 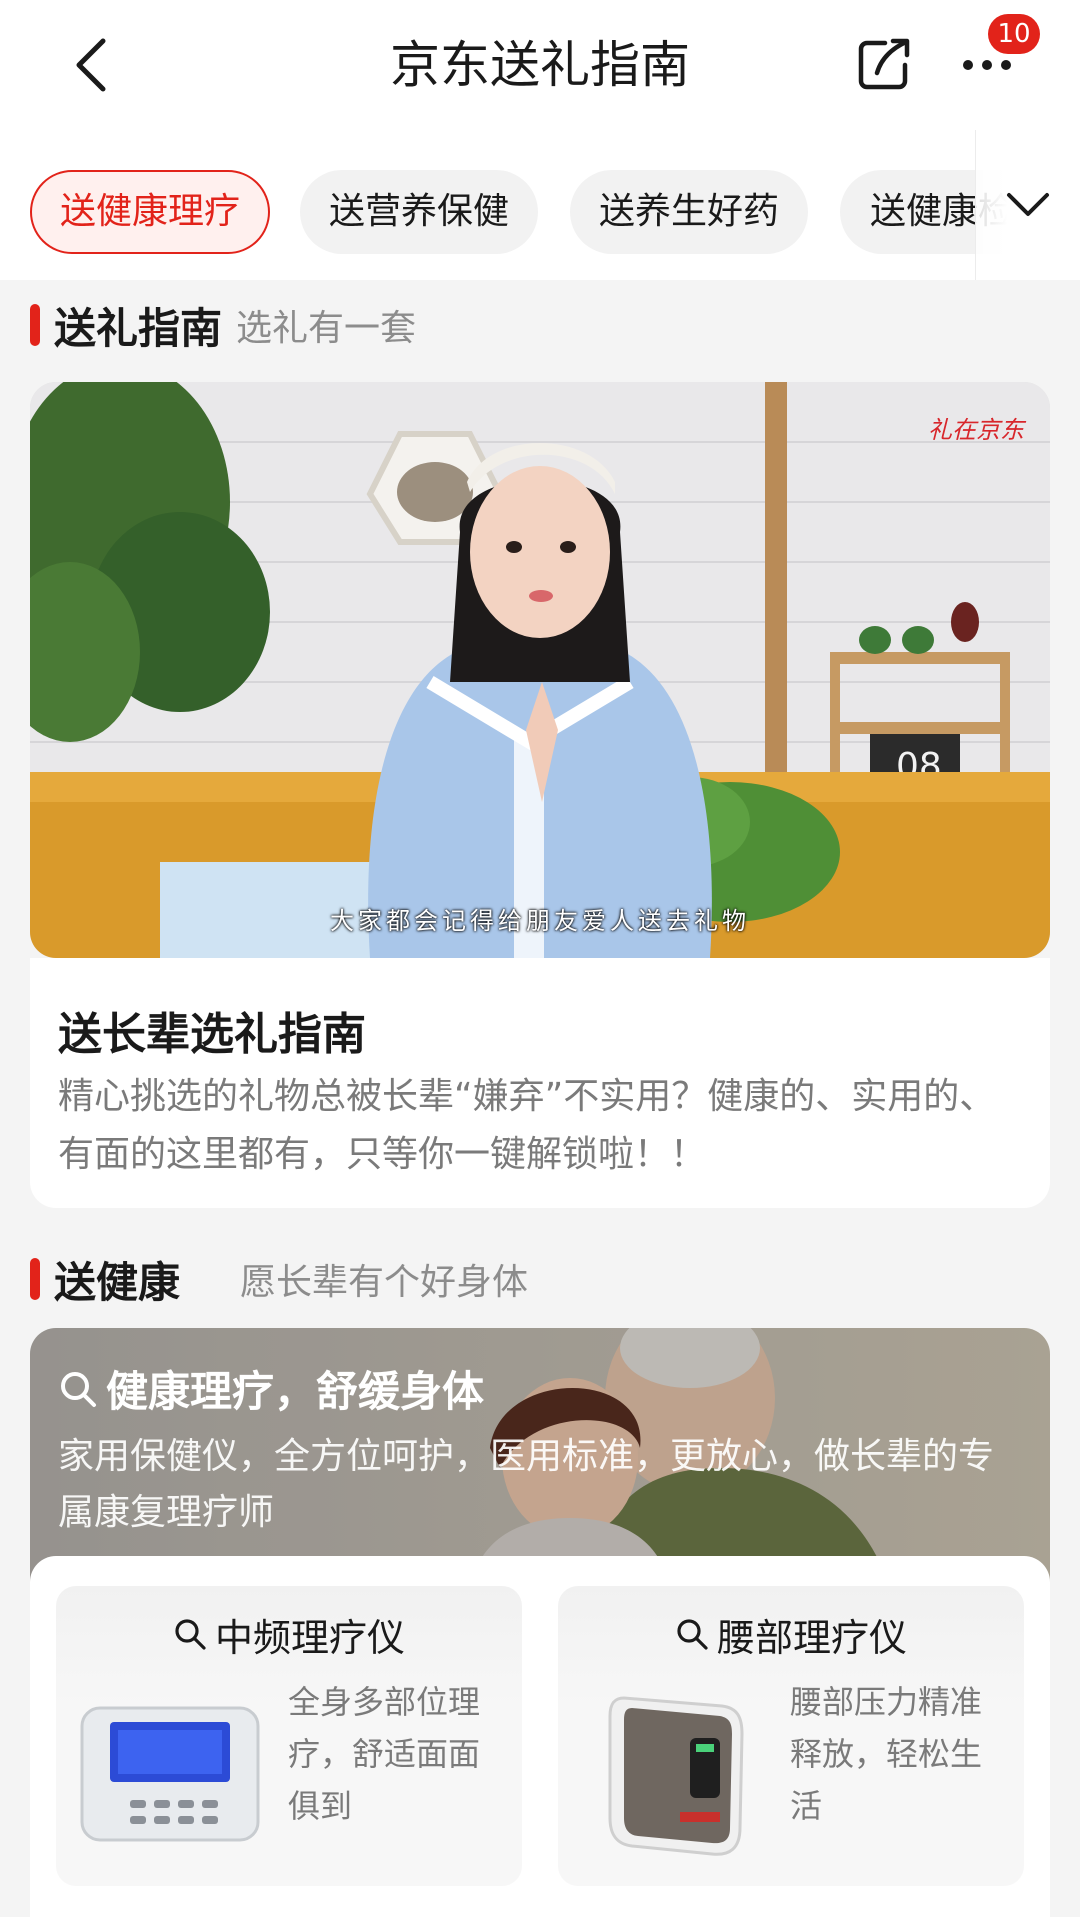 What do you see at coordinates (1014, 34) in the screenshot?
I see `notification-badge: 10` at bounding box center [1014, 34].